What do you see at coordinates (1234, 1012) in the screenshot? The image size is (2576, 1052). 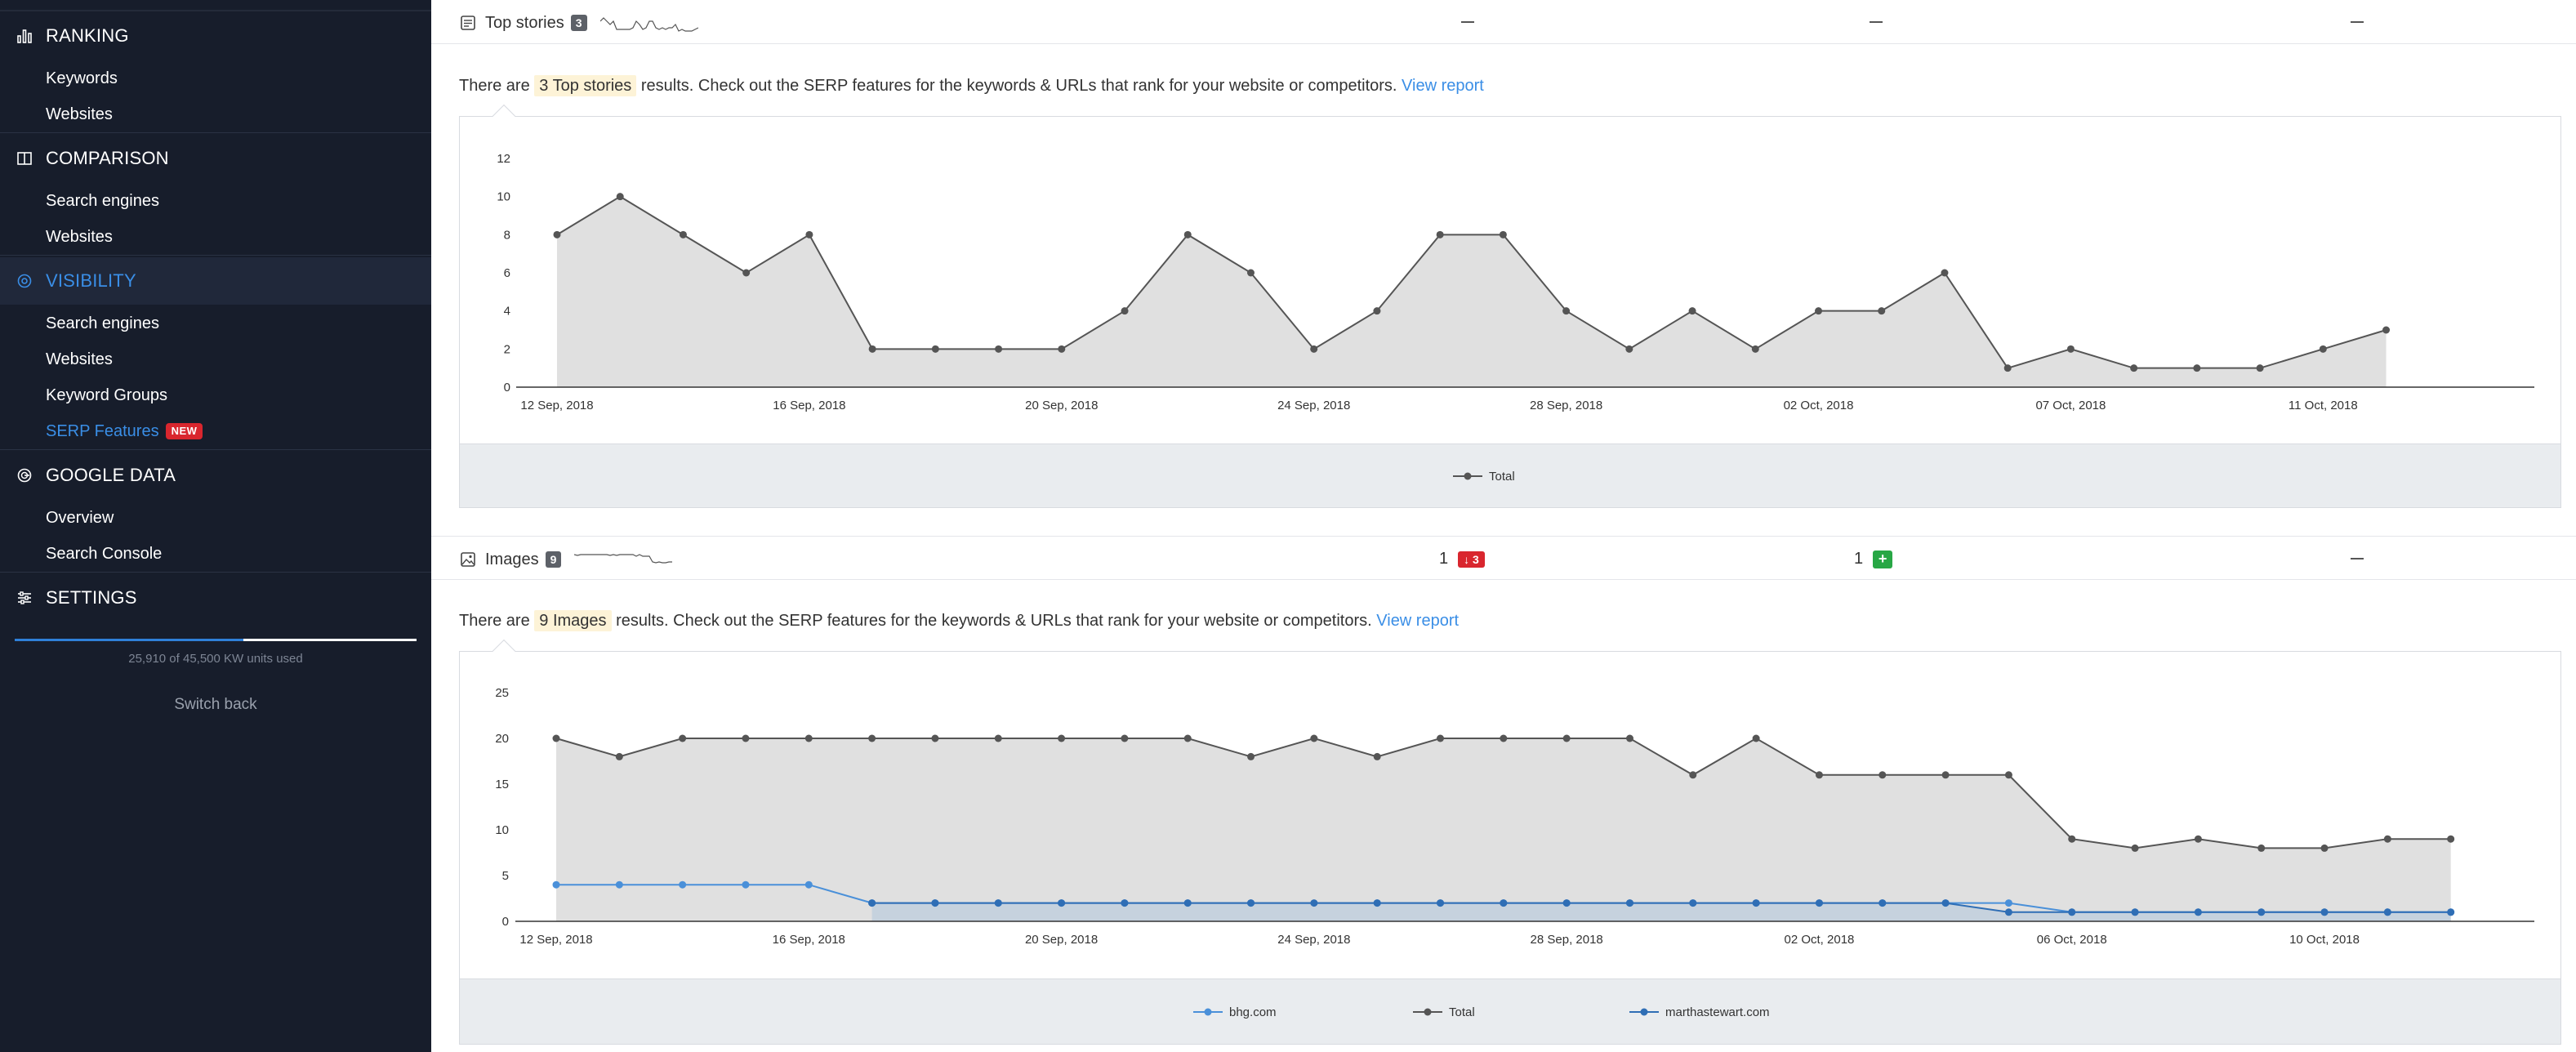 I see `legend-item: bhg.com` at bounding box center [1234, 1012].